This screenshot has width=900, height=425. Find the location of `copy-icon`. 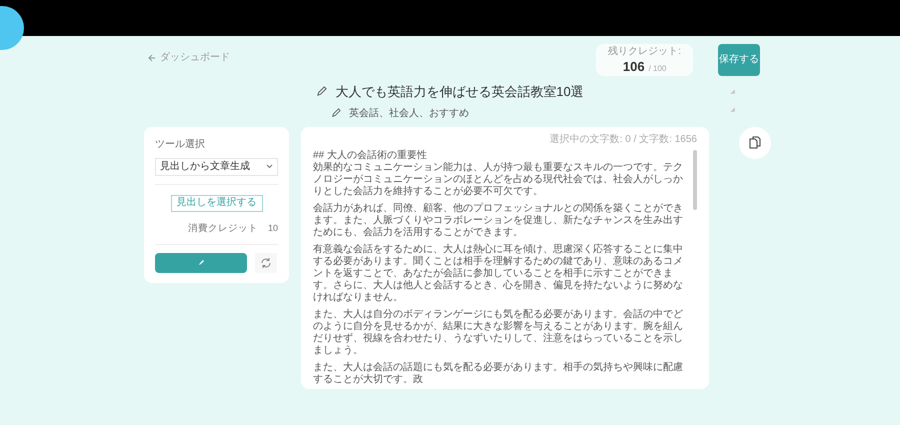

copy-icon is located at coordinates (755, 142).